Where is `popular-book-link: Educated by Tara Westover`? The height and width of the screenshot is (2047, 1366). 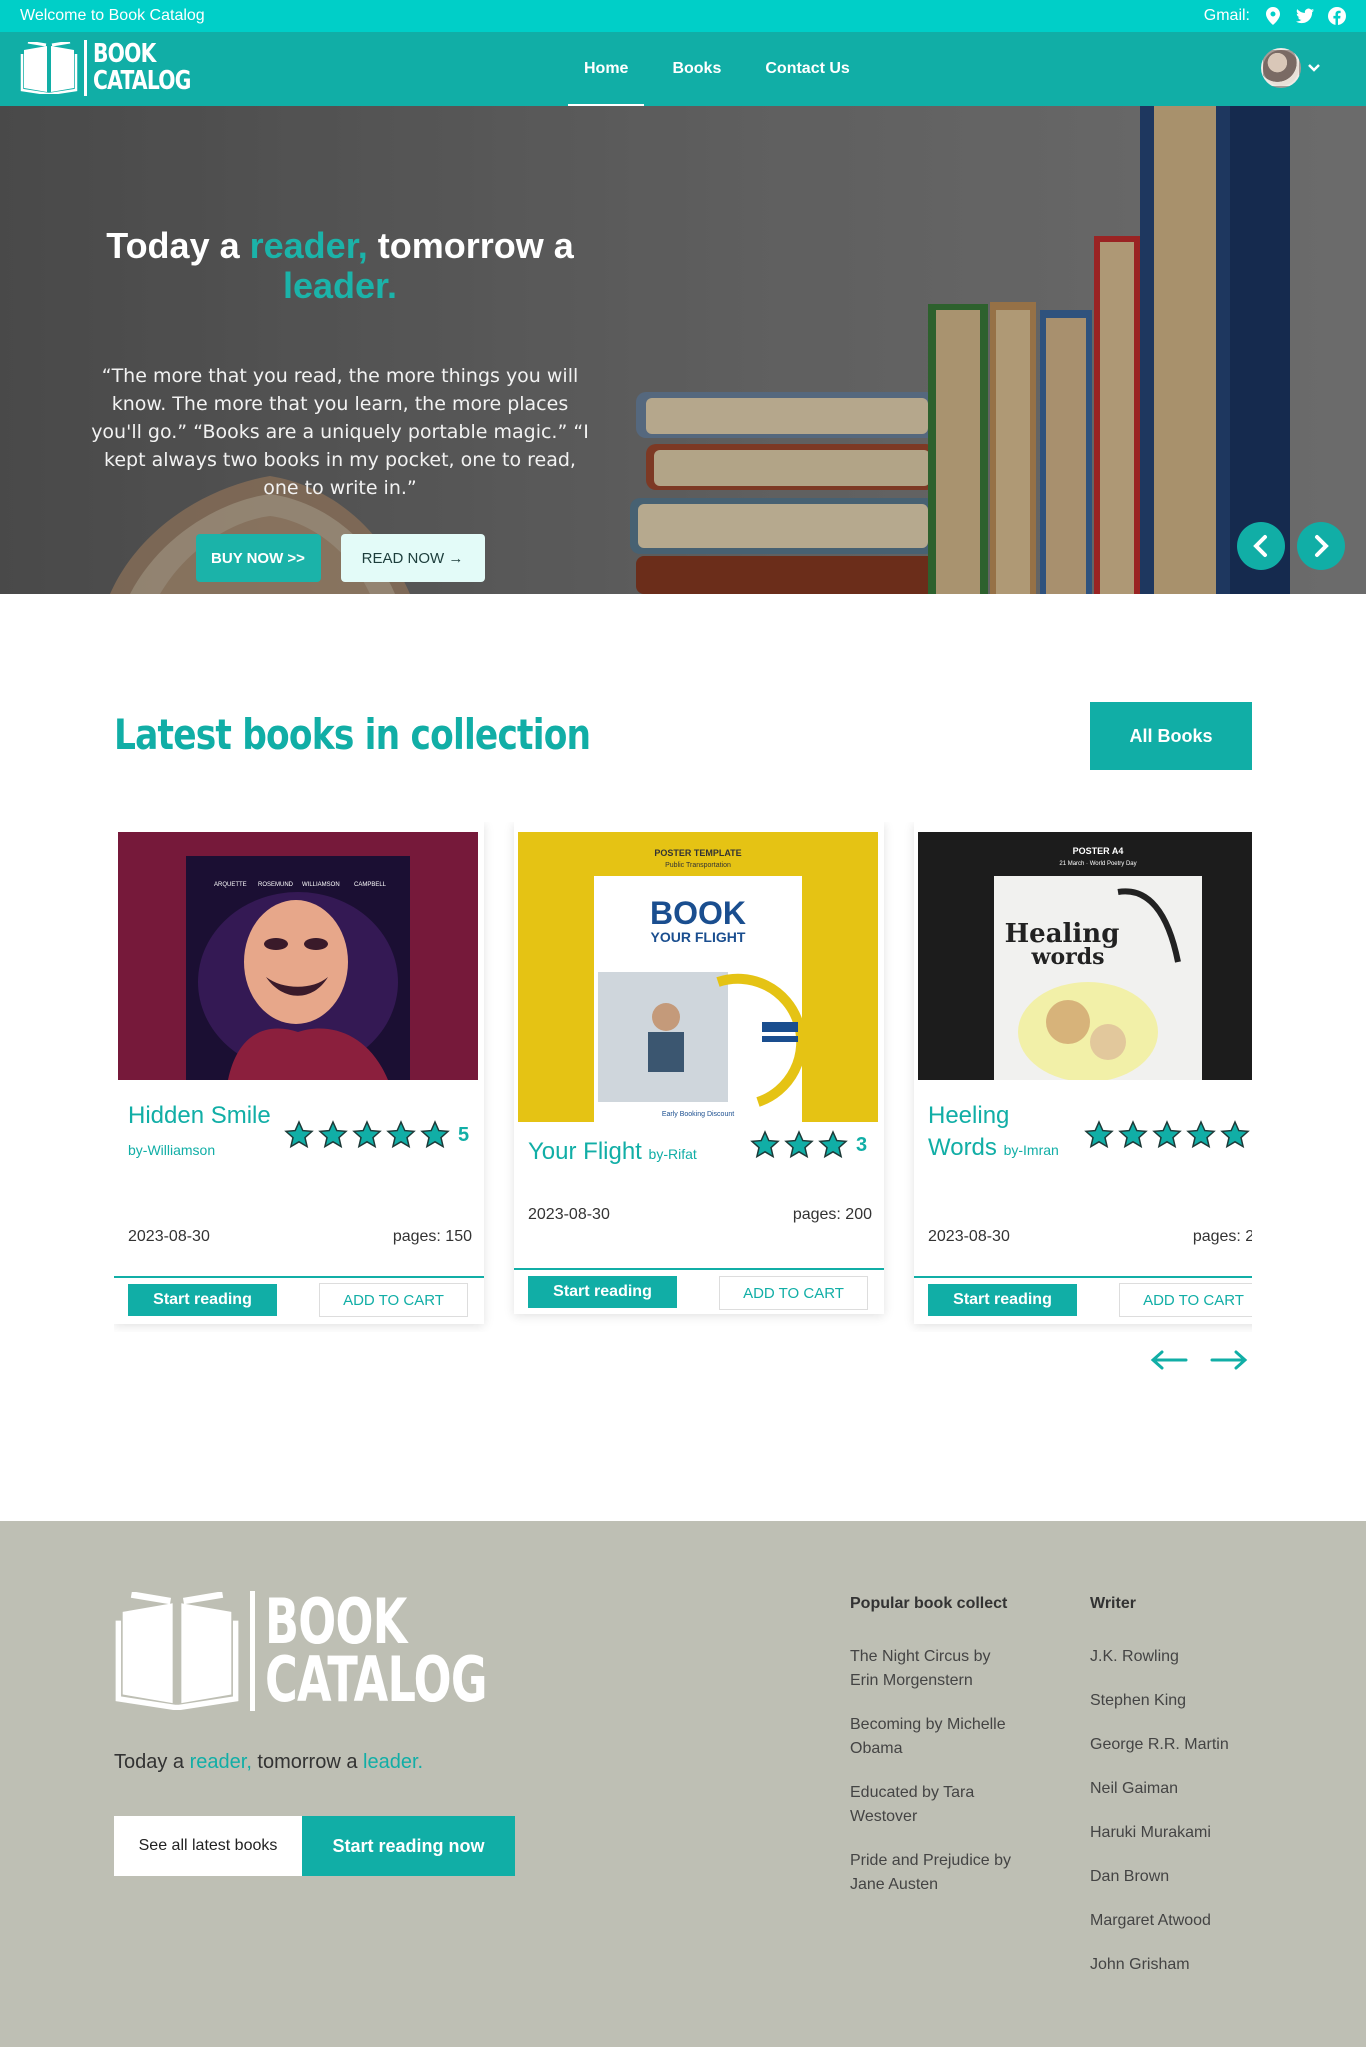
popular-book-link: Educated by Tara Westover is located at coordinates (935, 1805).